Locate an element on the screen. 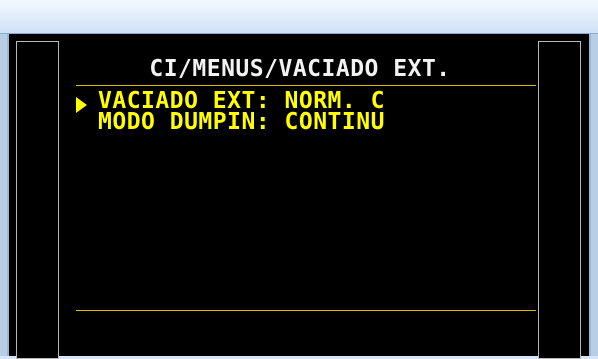 This screenshot has width=598, height=359. window-titlebar is located at coordinates (299, 17).